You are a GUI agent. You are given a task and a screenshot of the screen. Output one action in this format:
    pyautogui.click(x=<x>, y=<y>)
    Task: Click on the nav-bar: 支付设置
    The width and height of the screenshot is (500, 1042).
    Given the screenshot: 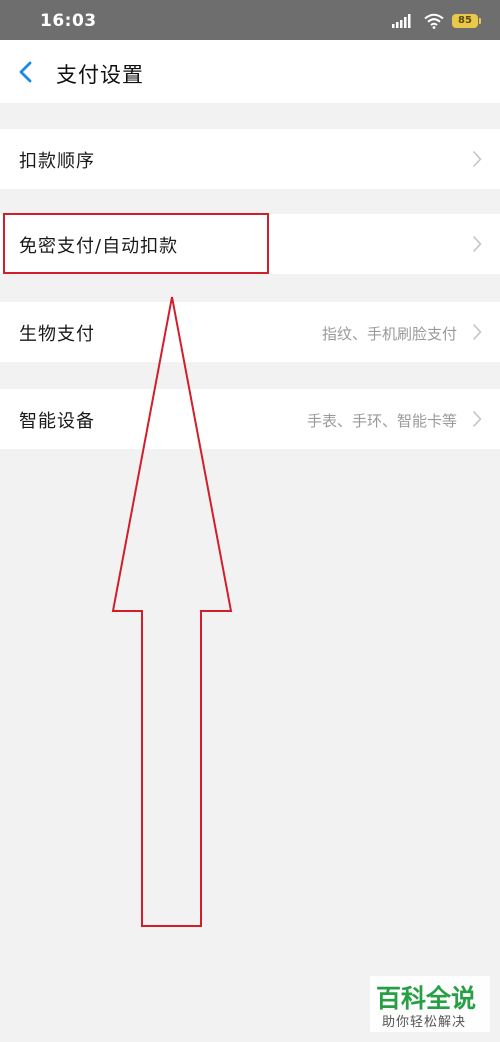 What is the action you would take?
    pyautogui.click(x=250, y=71)
    